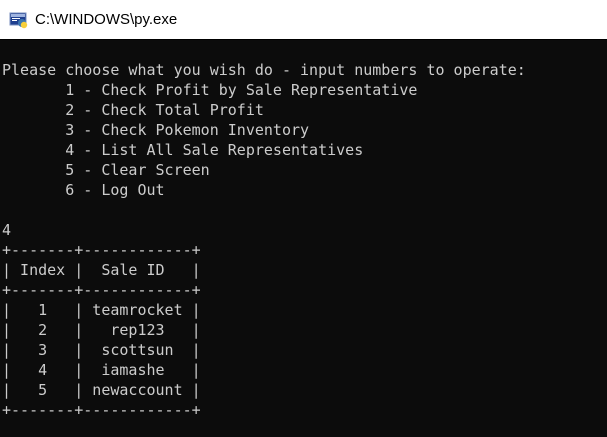 This screenshot has height=437, width=607. I want to click on menu-option: 6 - Log Out, so click(83, 190).